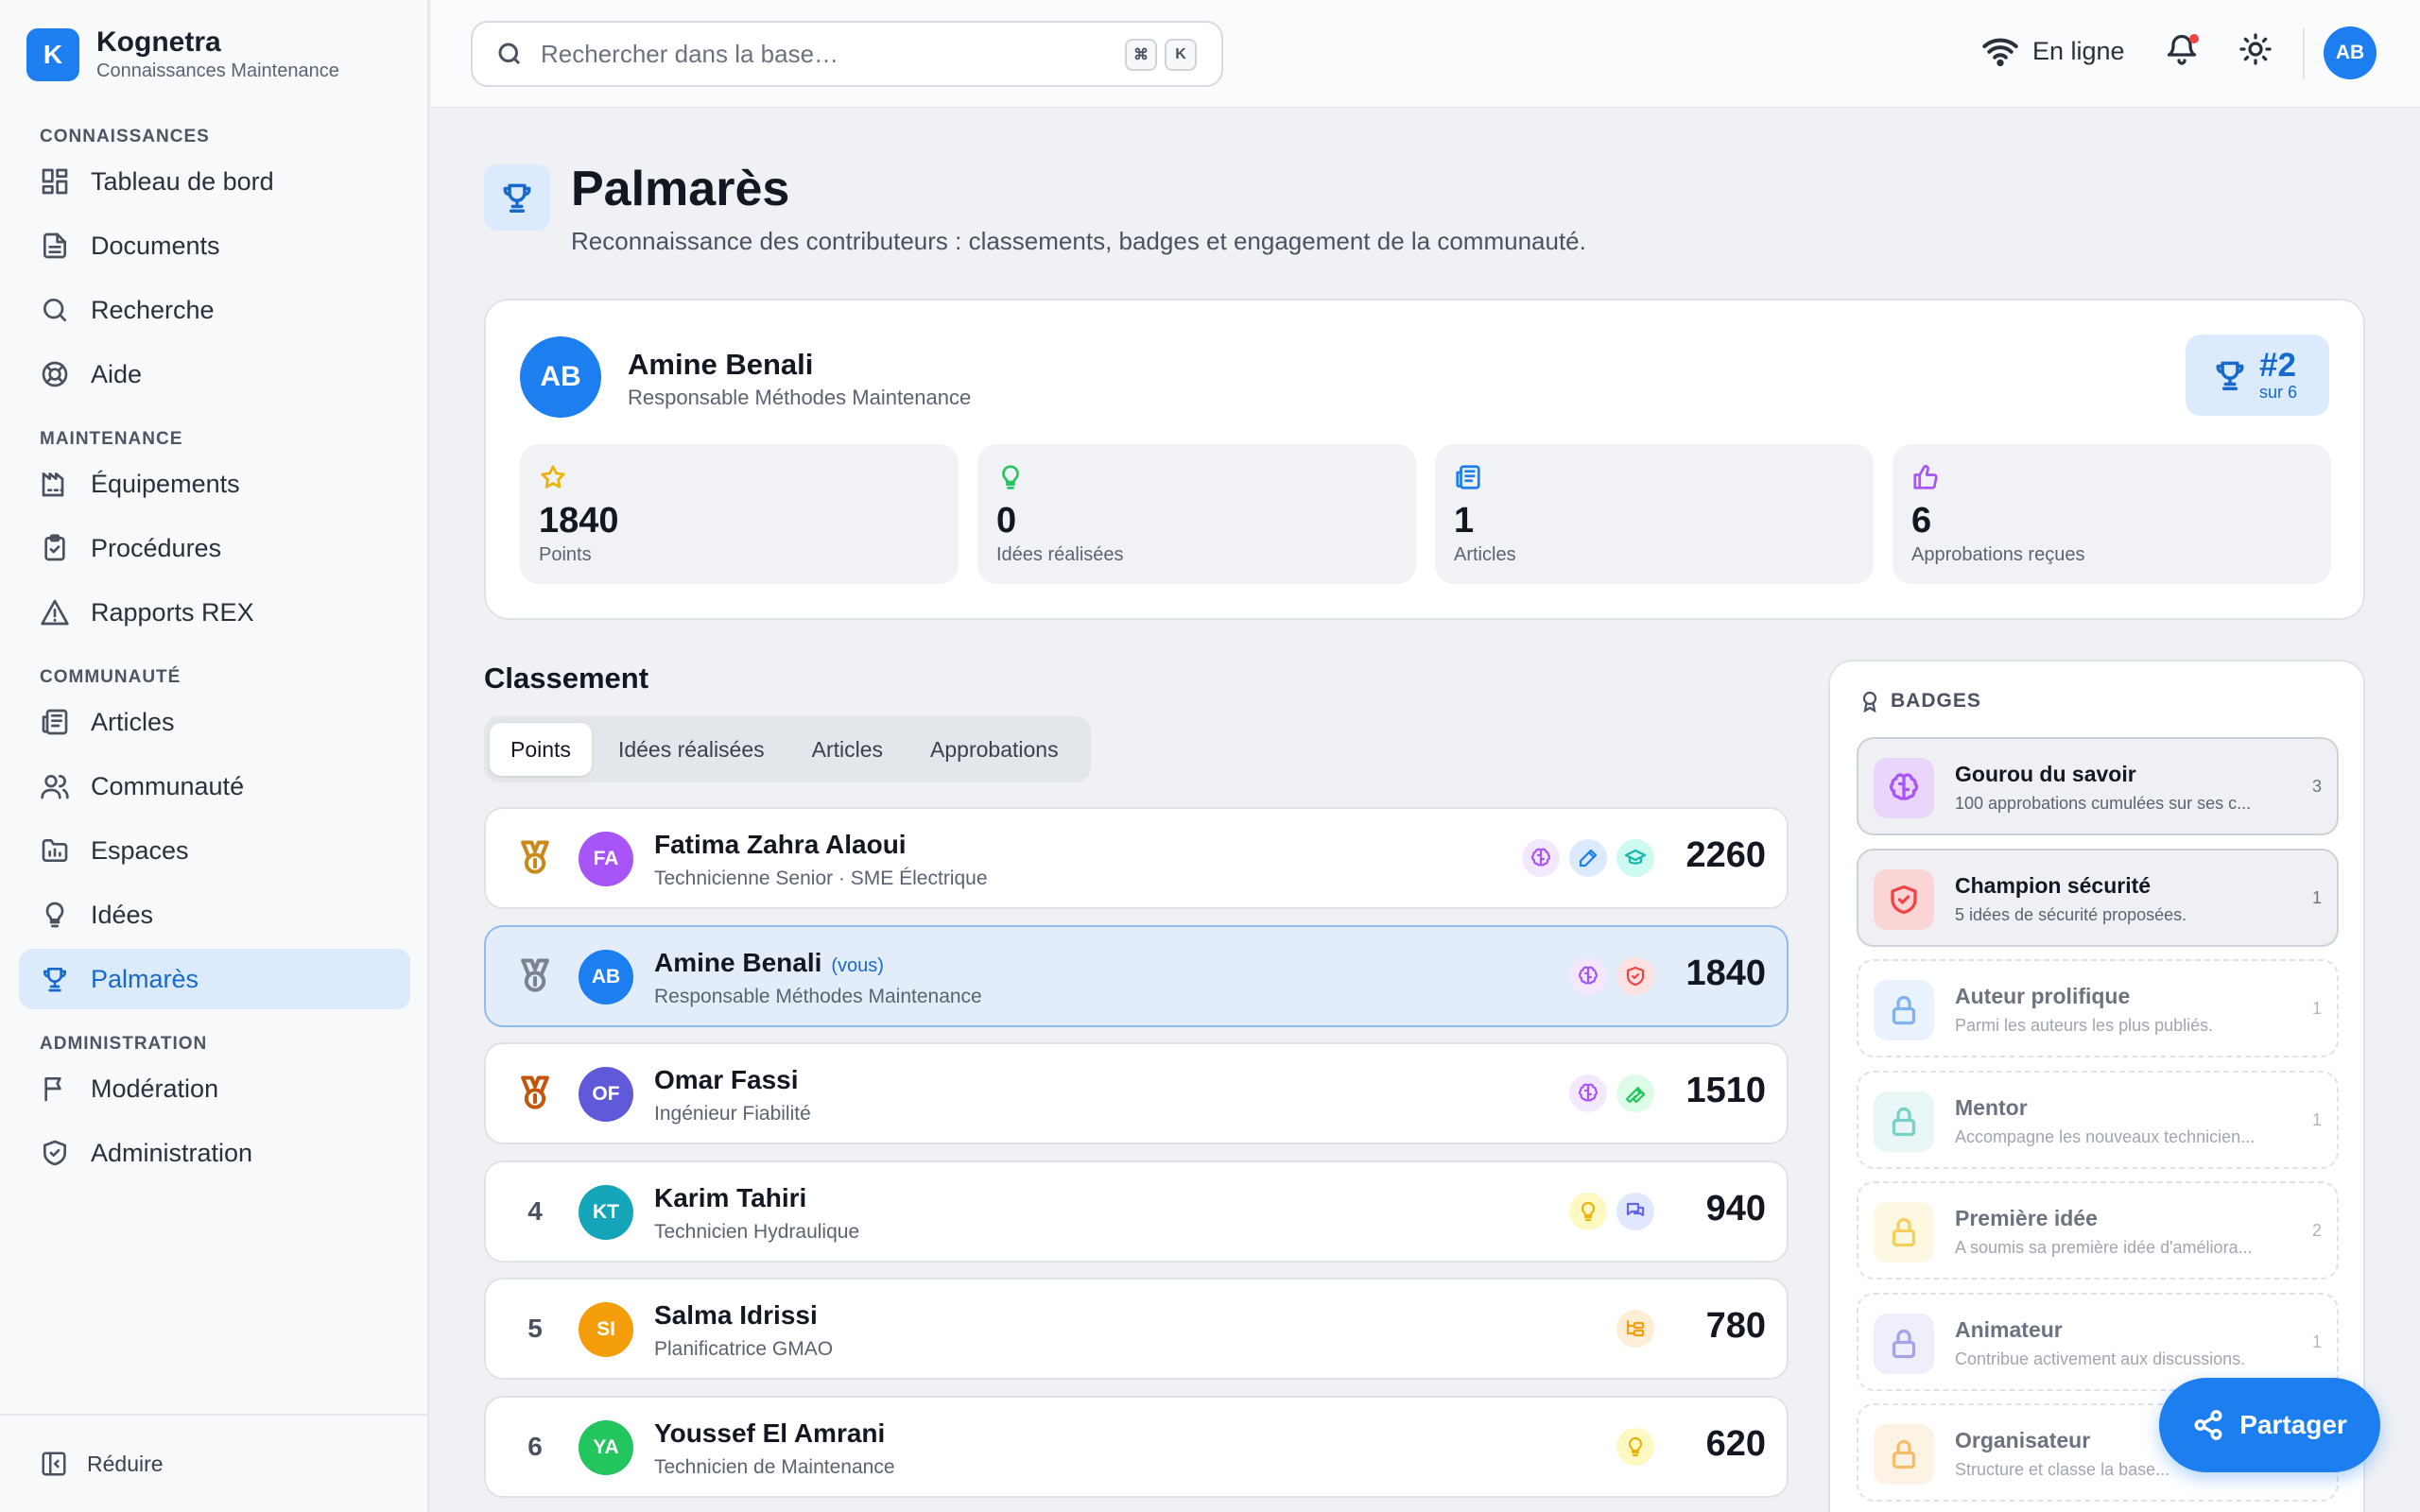  I want to click on contributor-name: Salma Idrissi, so click(736, 1315).